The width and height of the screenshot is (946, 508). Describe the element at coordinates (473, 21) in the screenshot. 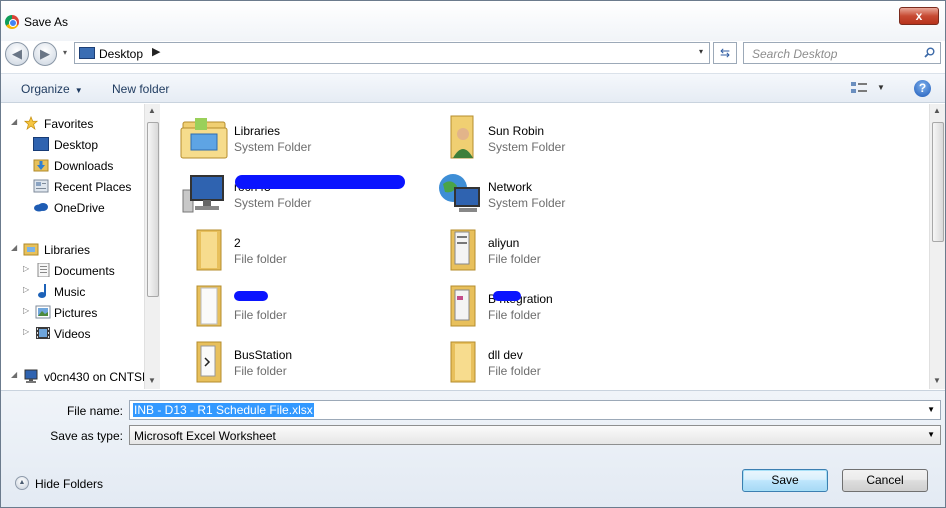

I see `title-bar: Save As x` at that location.